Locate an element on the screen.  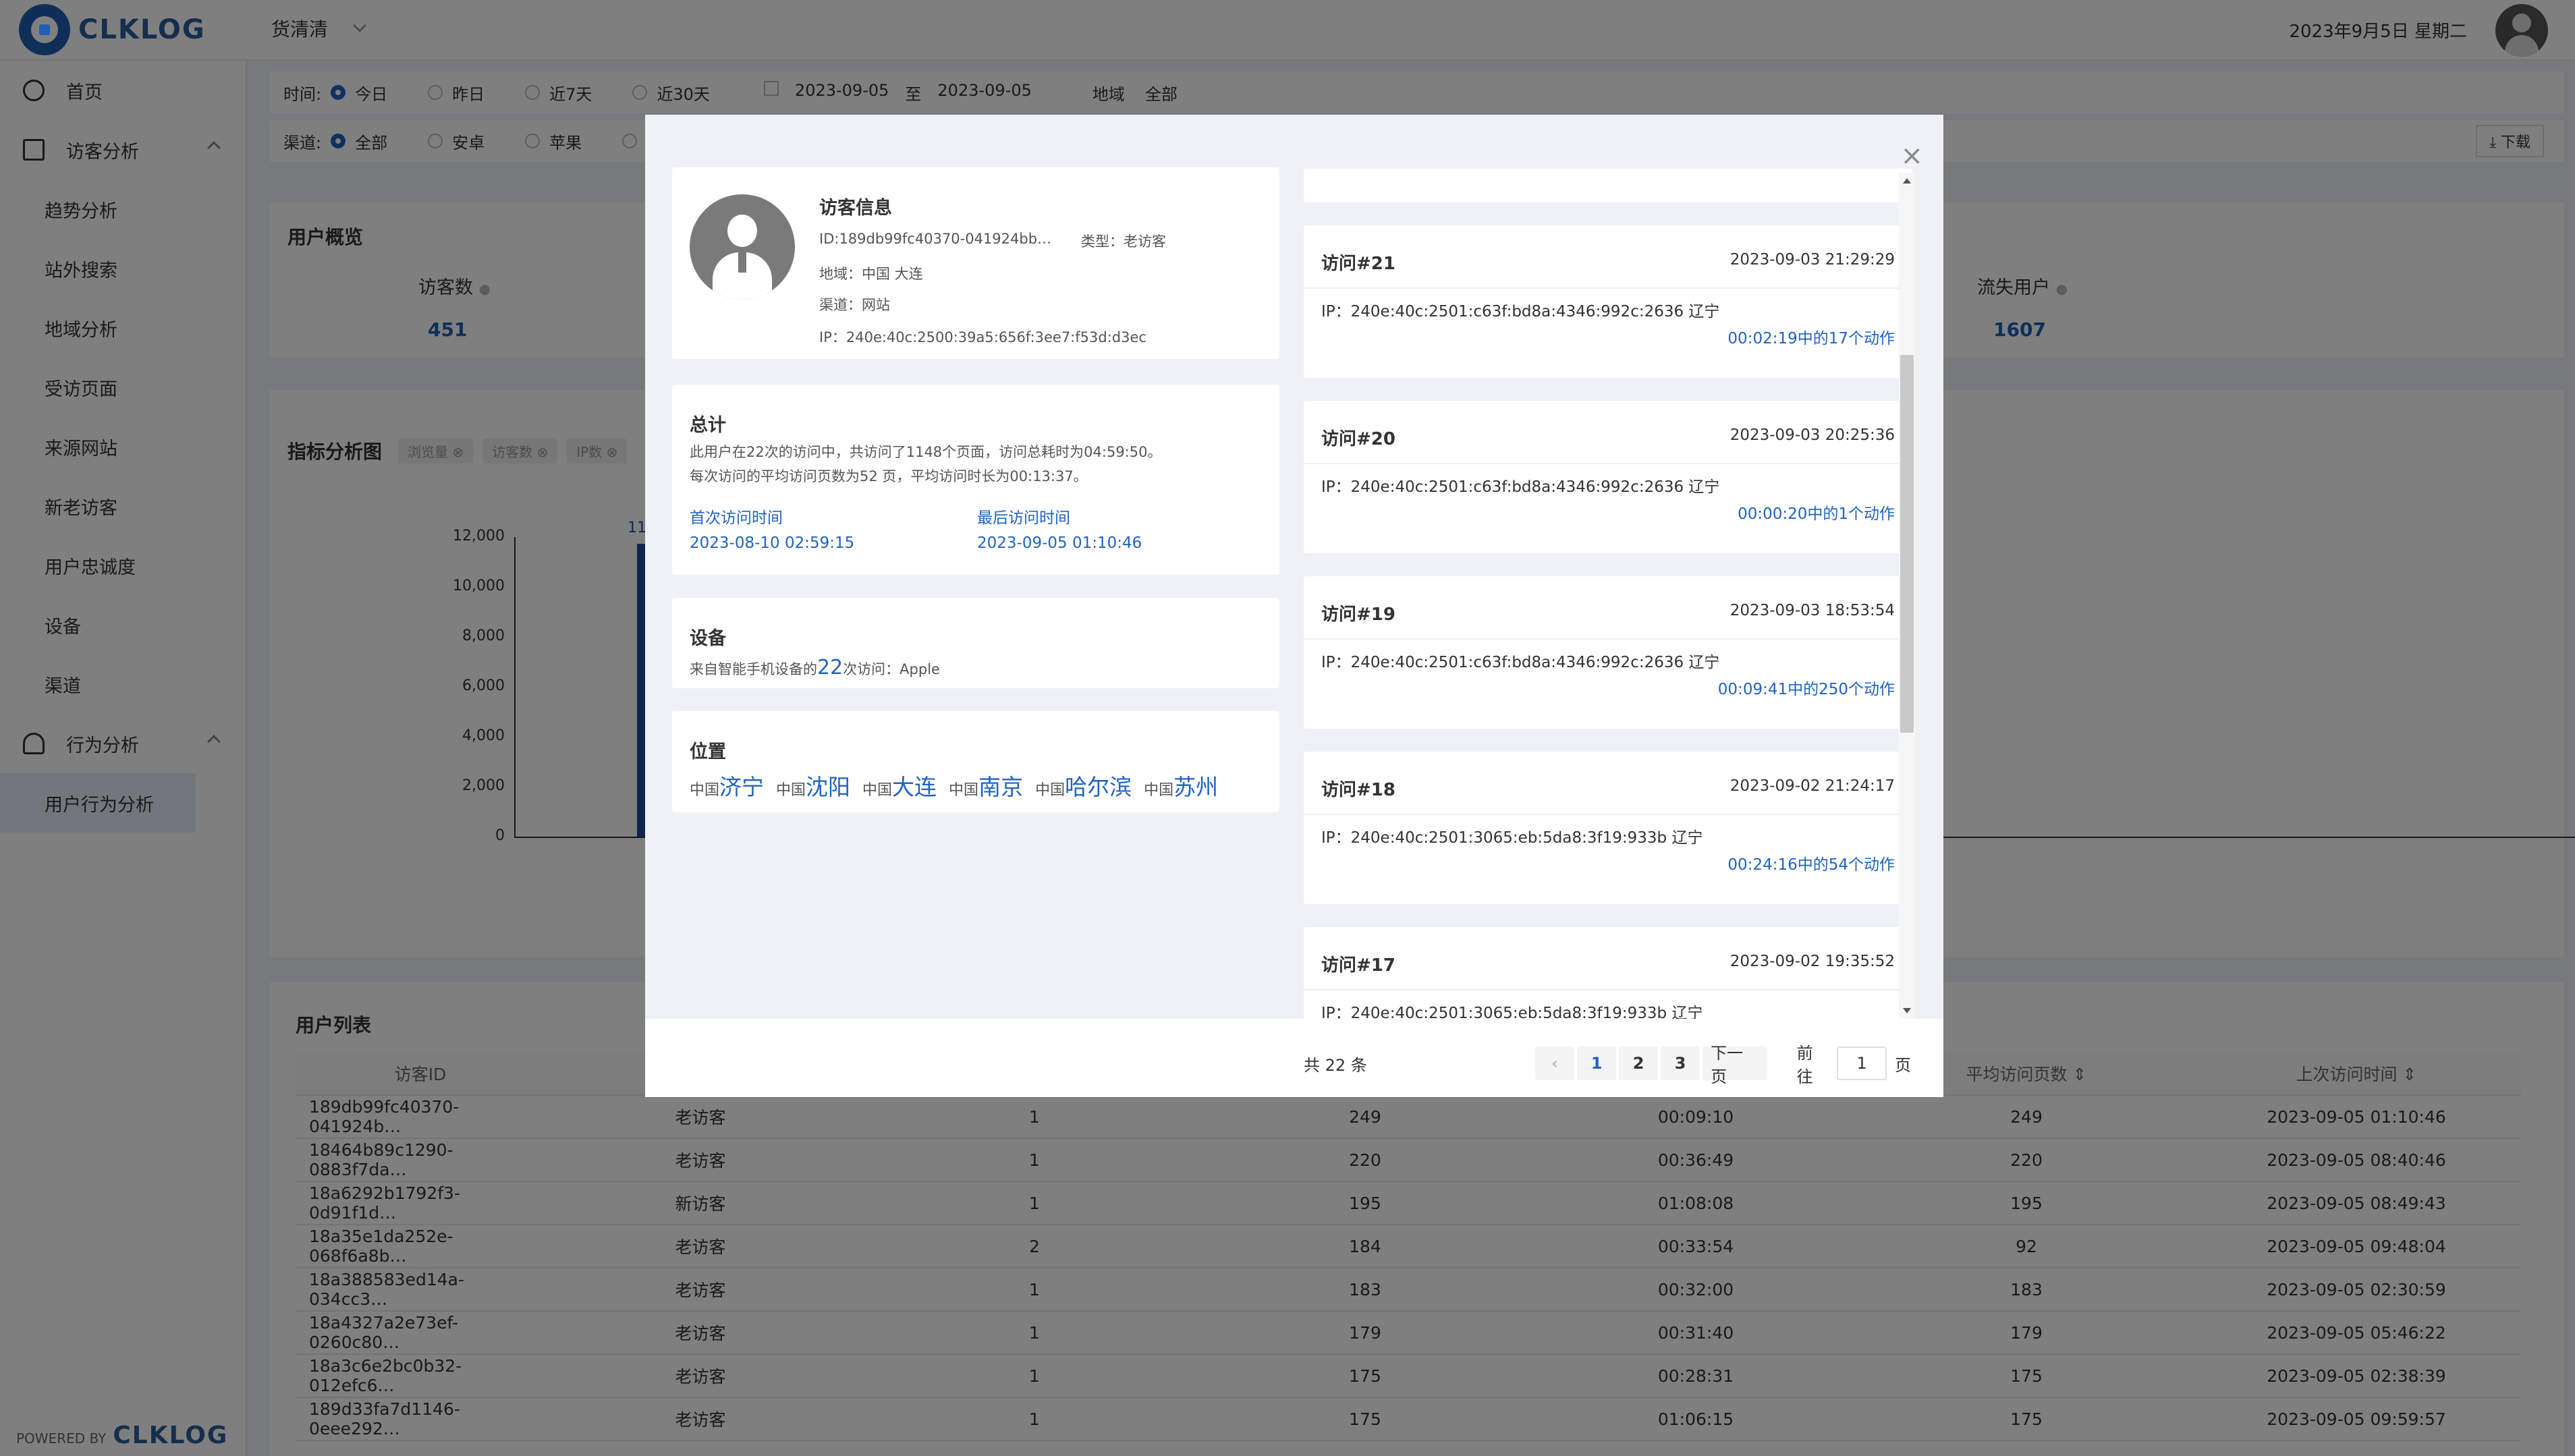
close-icon: × is located at coordinates (1912, 155).